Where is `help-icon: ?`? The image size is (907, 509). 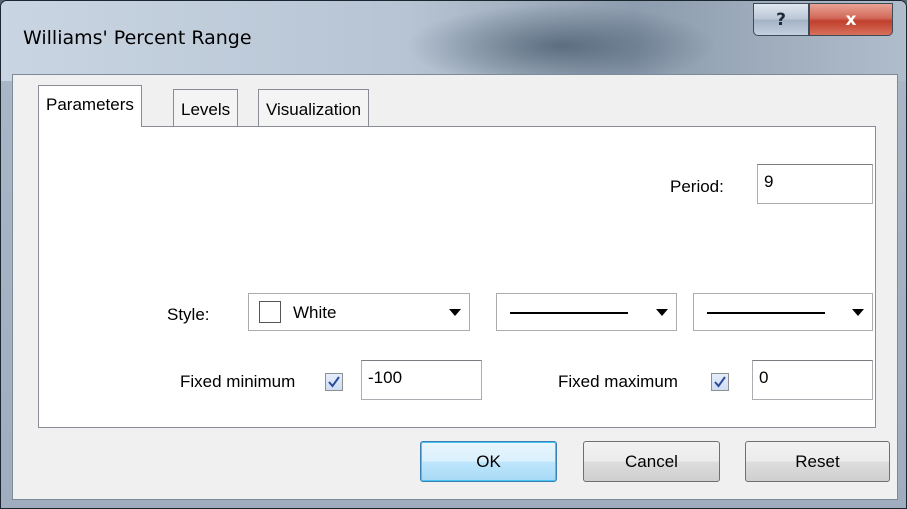
help-icon: ? is located at coordinates (781, 19).